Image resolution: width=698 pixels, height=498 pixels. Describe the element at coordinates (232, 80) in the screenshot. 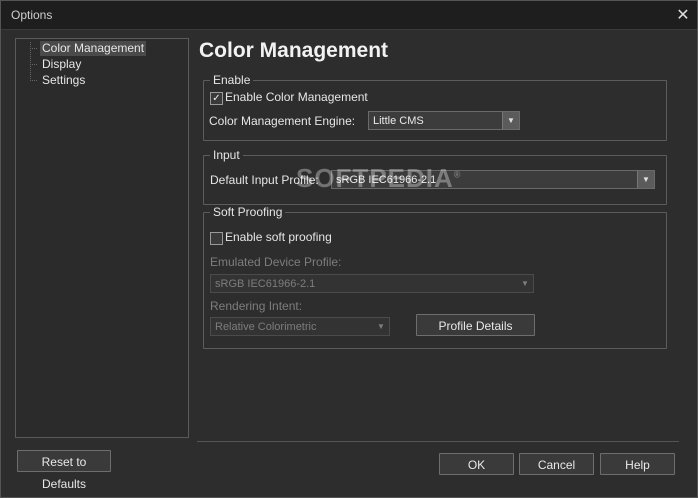

I see `enable-group-legend: Enable` at that location.